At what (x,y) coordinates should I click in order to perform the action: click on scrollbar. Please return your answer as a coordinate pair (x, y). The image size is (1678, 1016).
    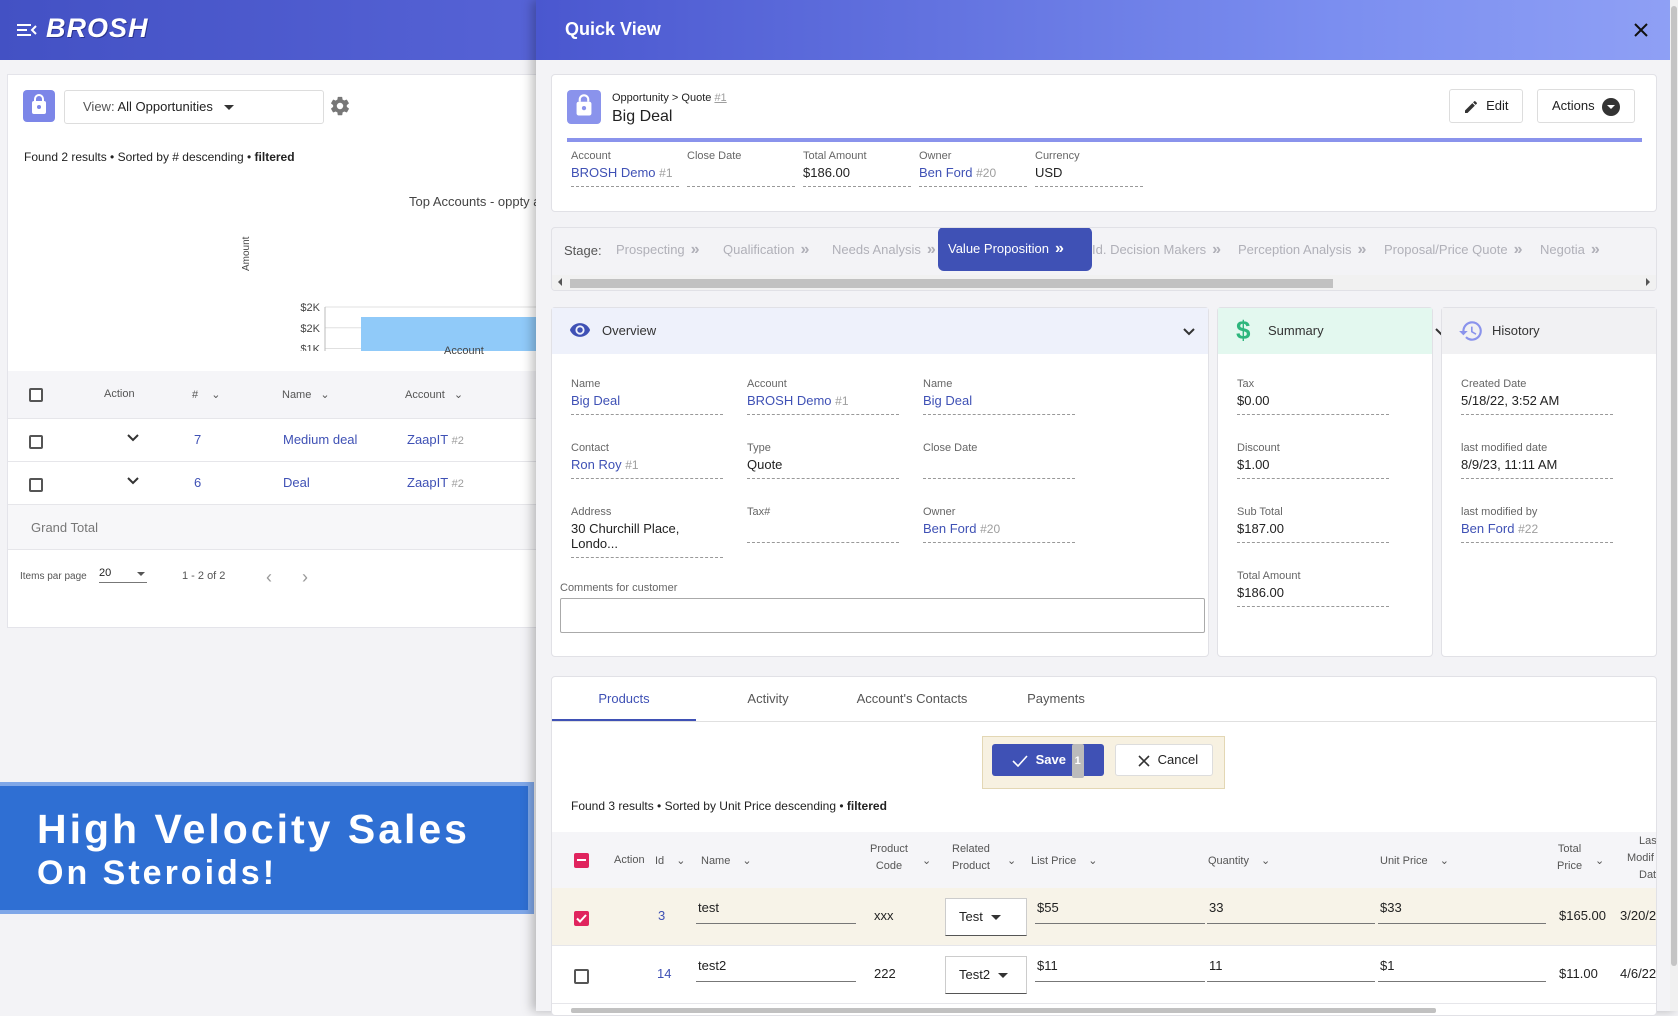
    Looking at the image, I should click on (1674, 505).